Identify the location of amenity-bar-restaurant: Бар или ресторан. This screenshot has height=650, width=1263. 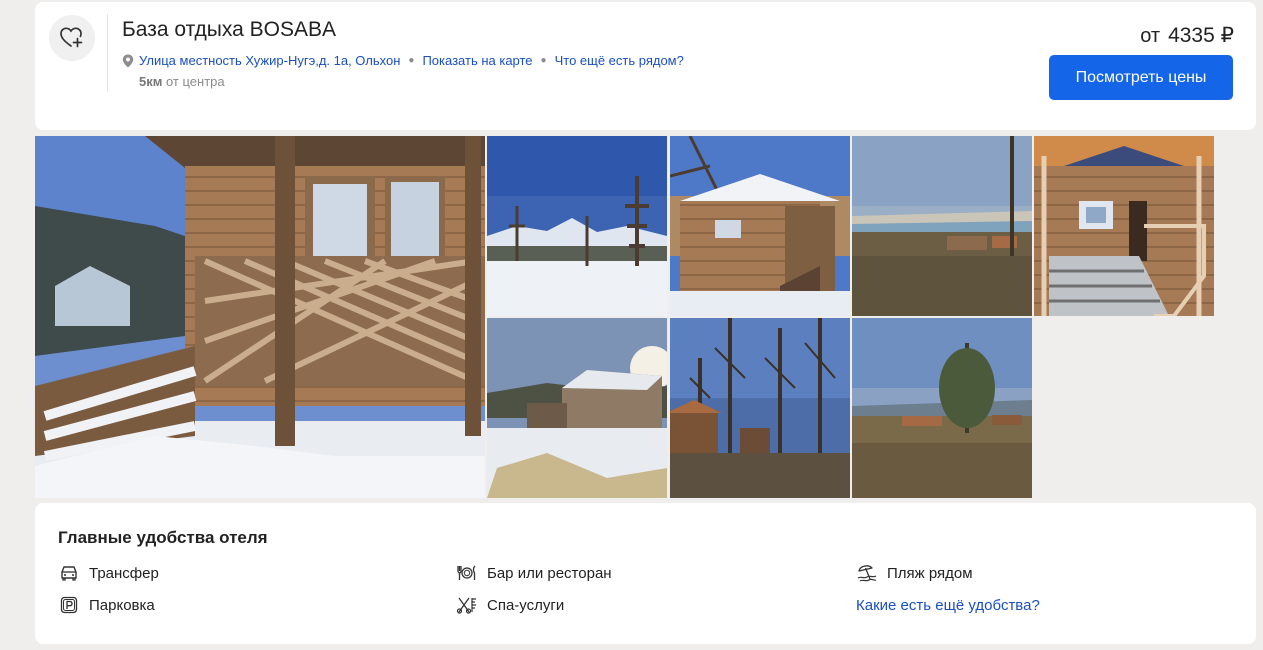
(534, 573).